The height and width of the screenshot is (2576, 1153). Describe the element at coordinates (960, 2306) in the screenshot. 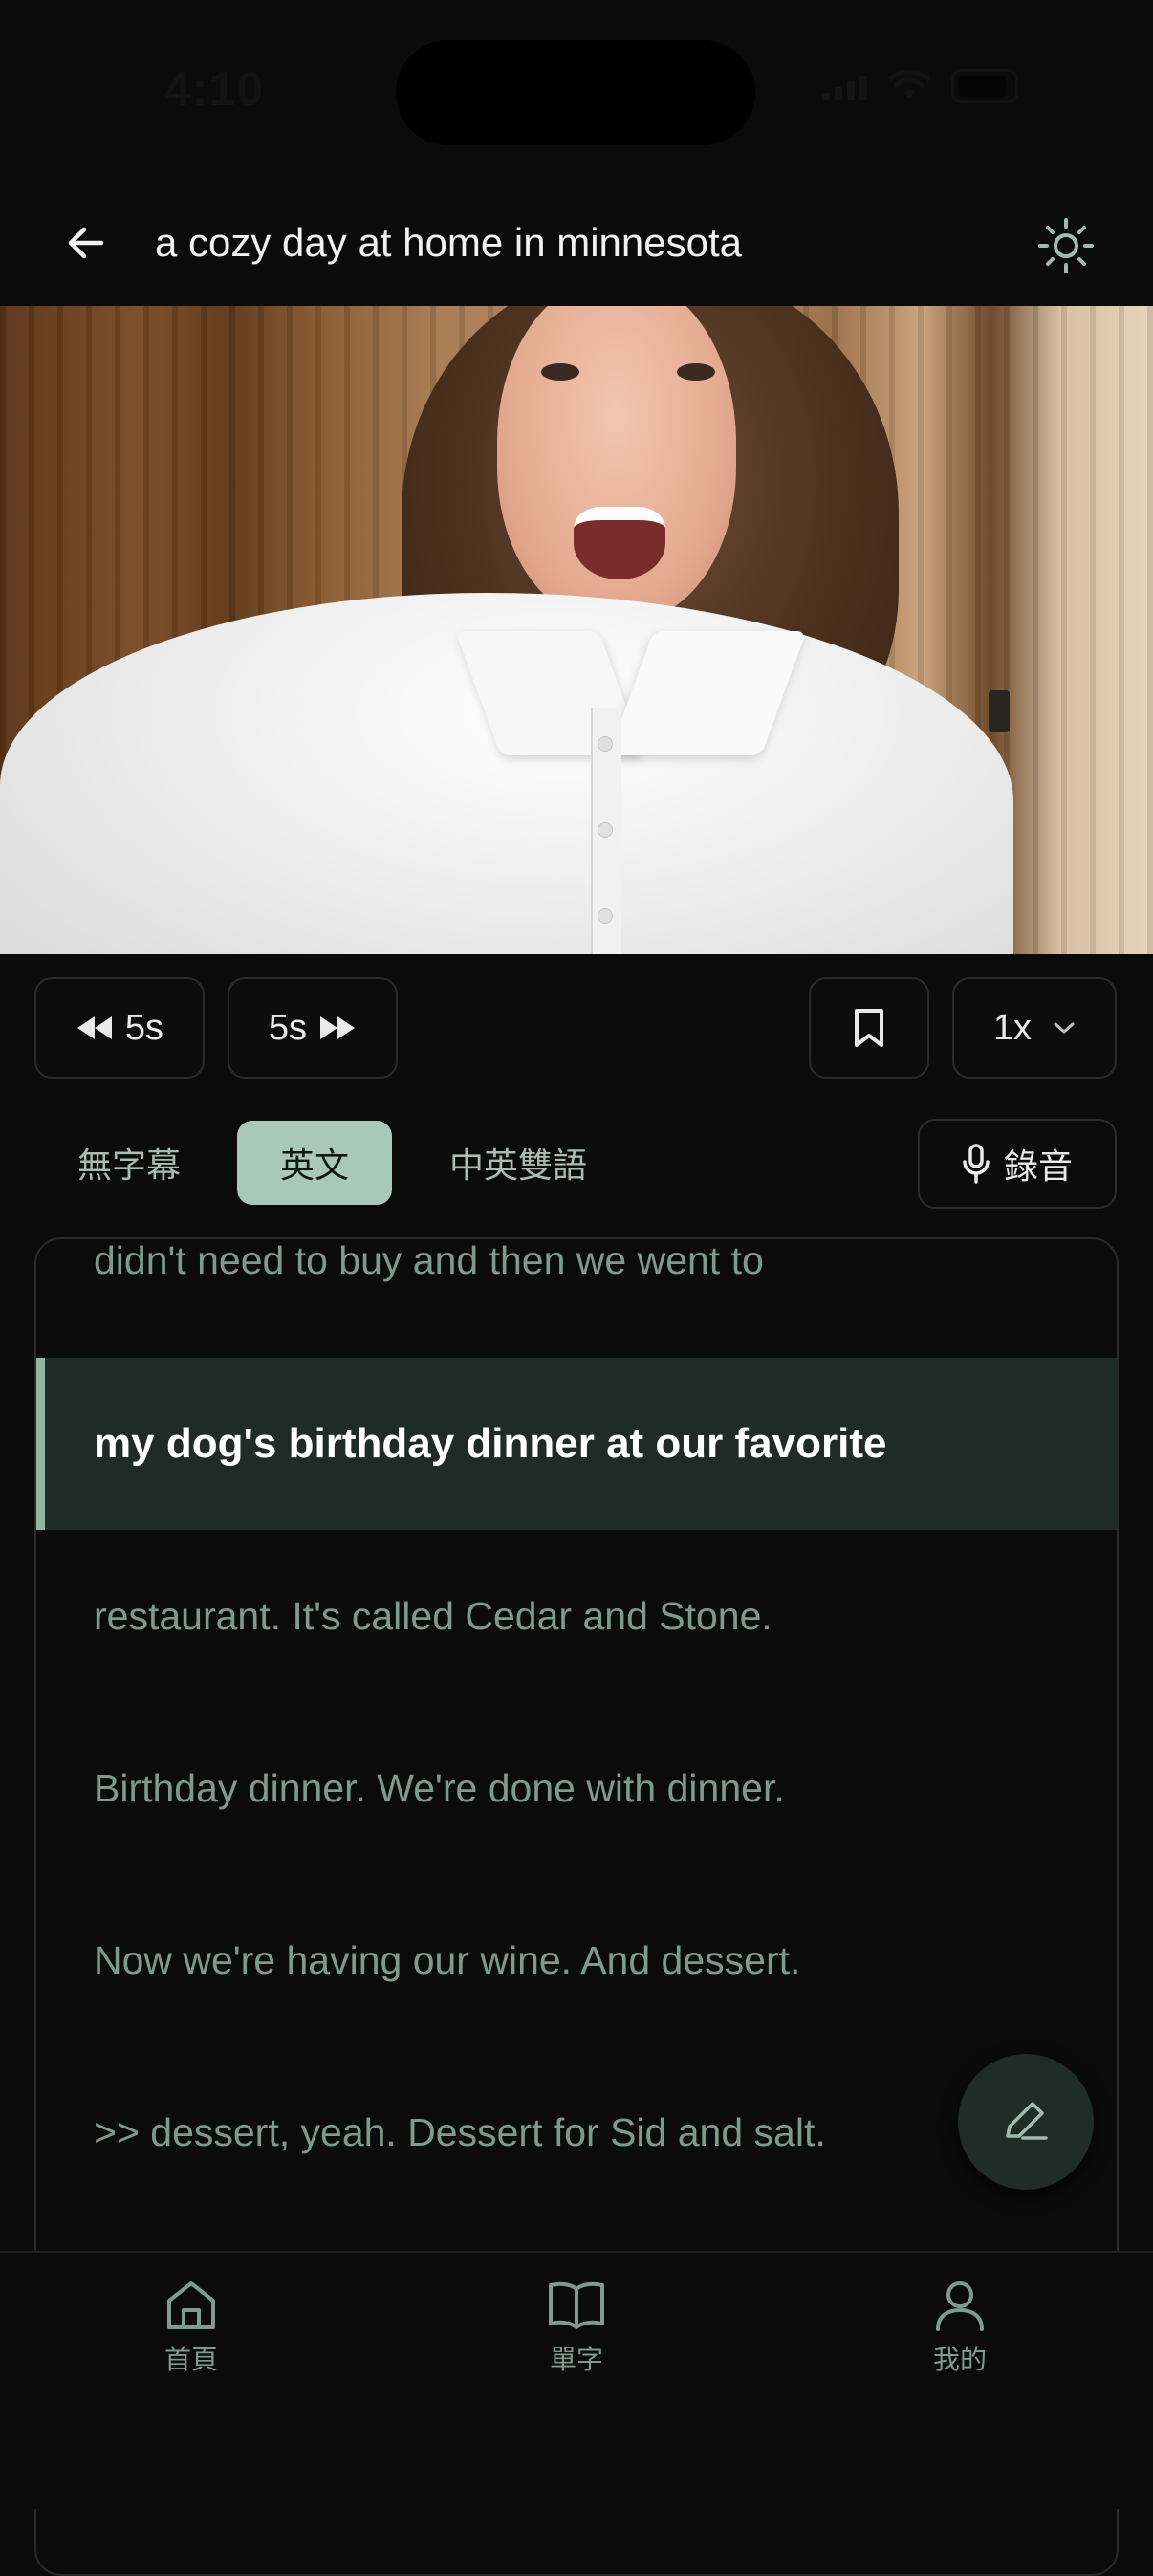

I see `user-icon` at that location.